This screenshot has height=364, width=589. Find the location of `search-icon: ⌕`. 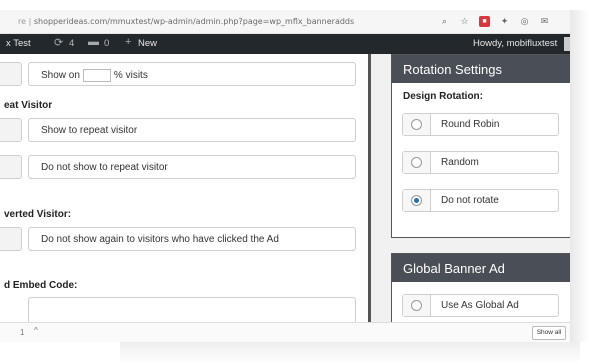

search-icon: ⌕ is located at coordinates (444, 21).